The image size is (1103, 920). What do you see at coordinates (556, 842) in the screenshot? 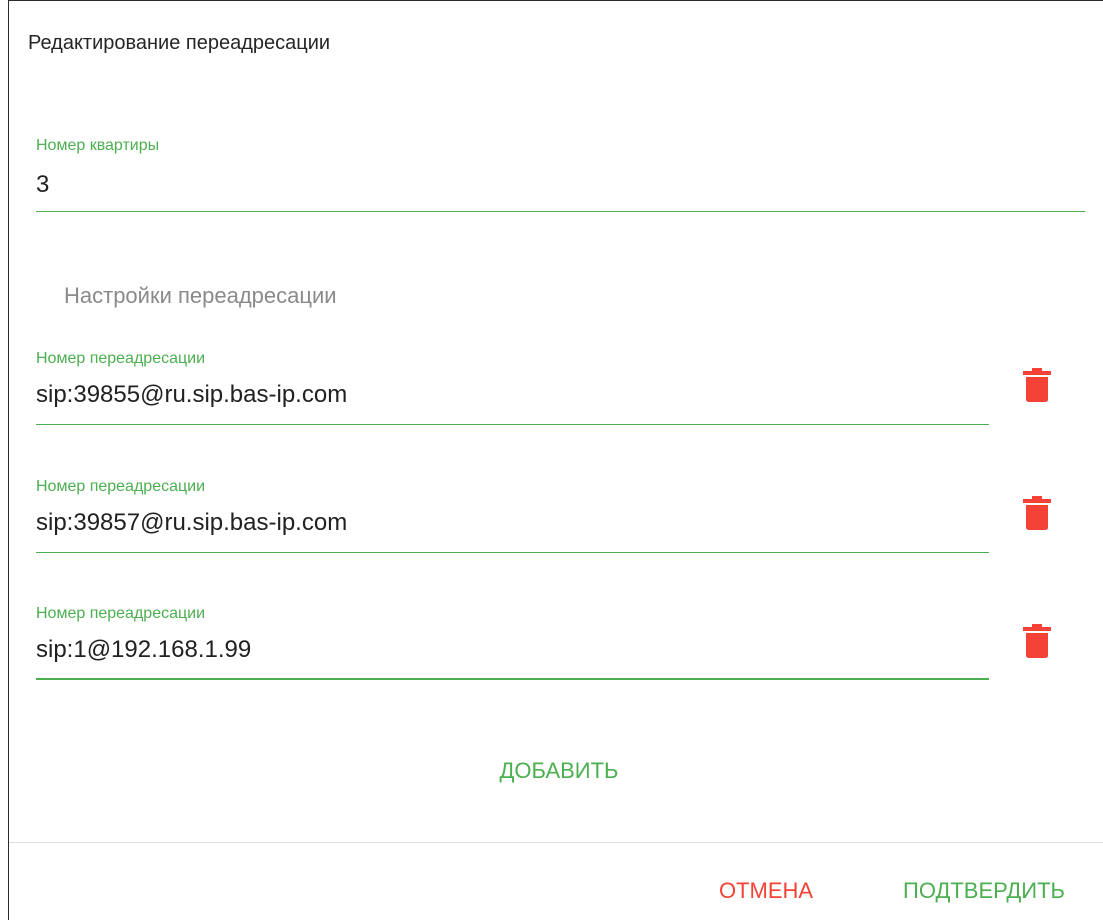
I see `actions-divider` at bounding box center [556, 842].